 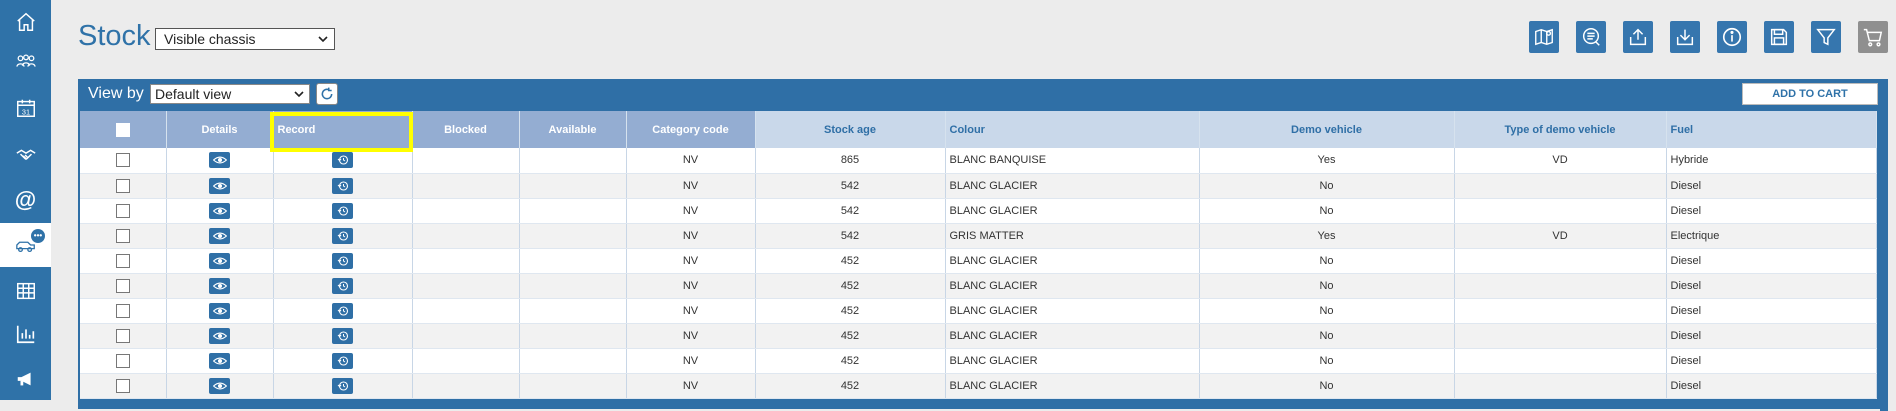 What do you see at coordinates (1327, 211) in the screenshot?
I see `demo-vehicle-cell: No` at bounding box center [1327, 211].